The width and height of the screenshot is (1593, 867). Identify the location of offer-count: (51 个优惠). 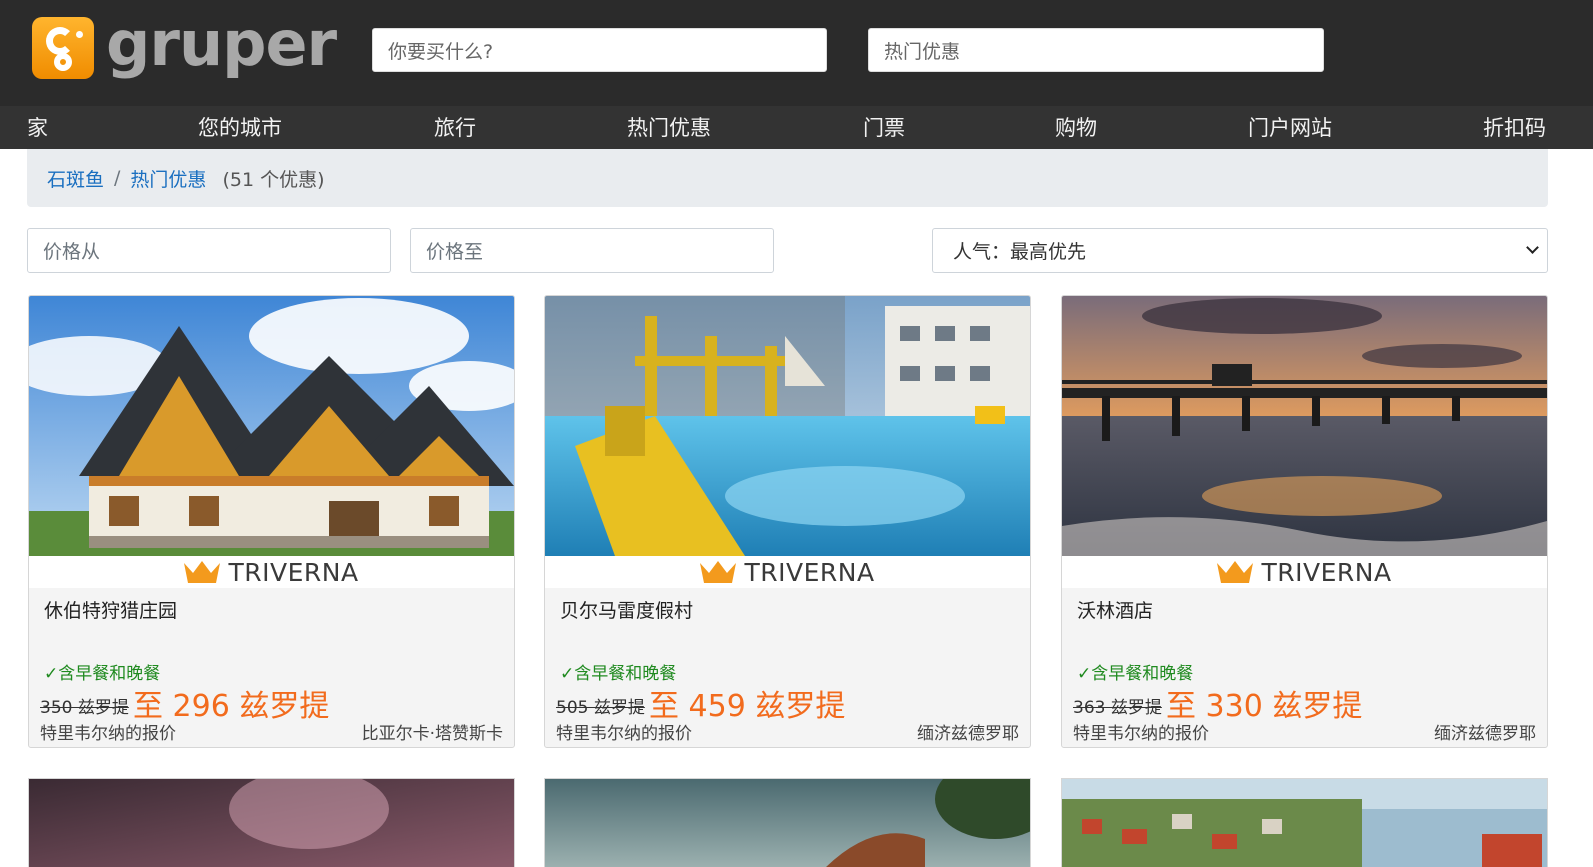
(273, 179).